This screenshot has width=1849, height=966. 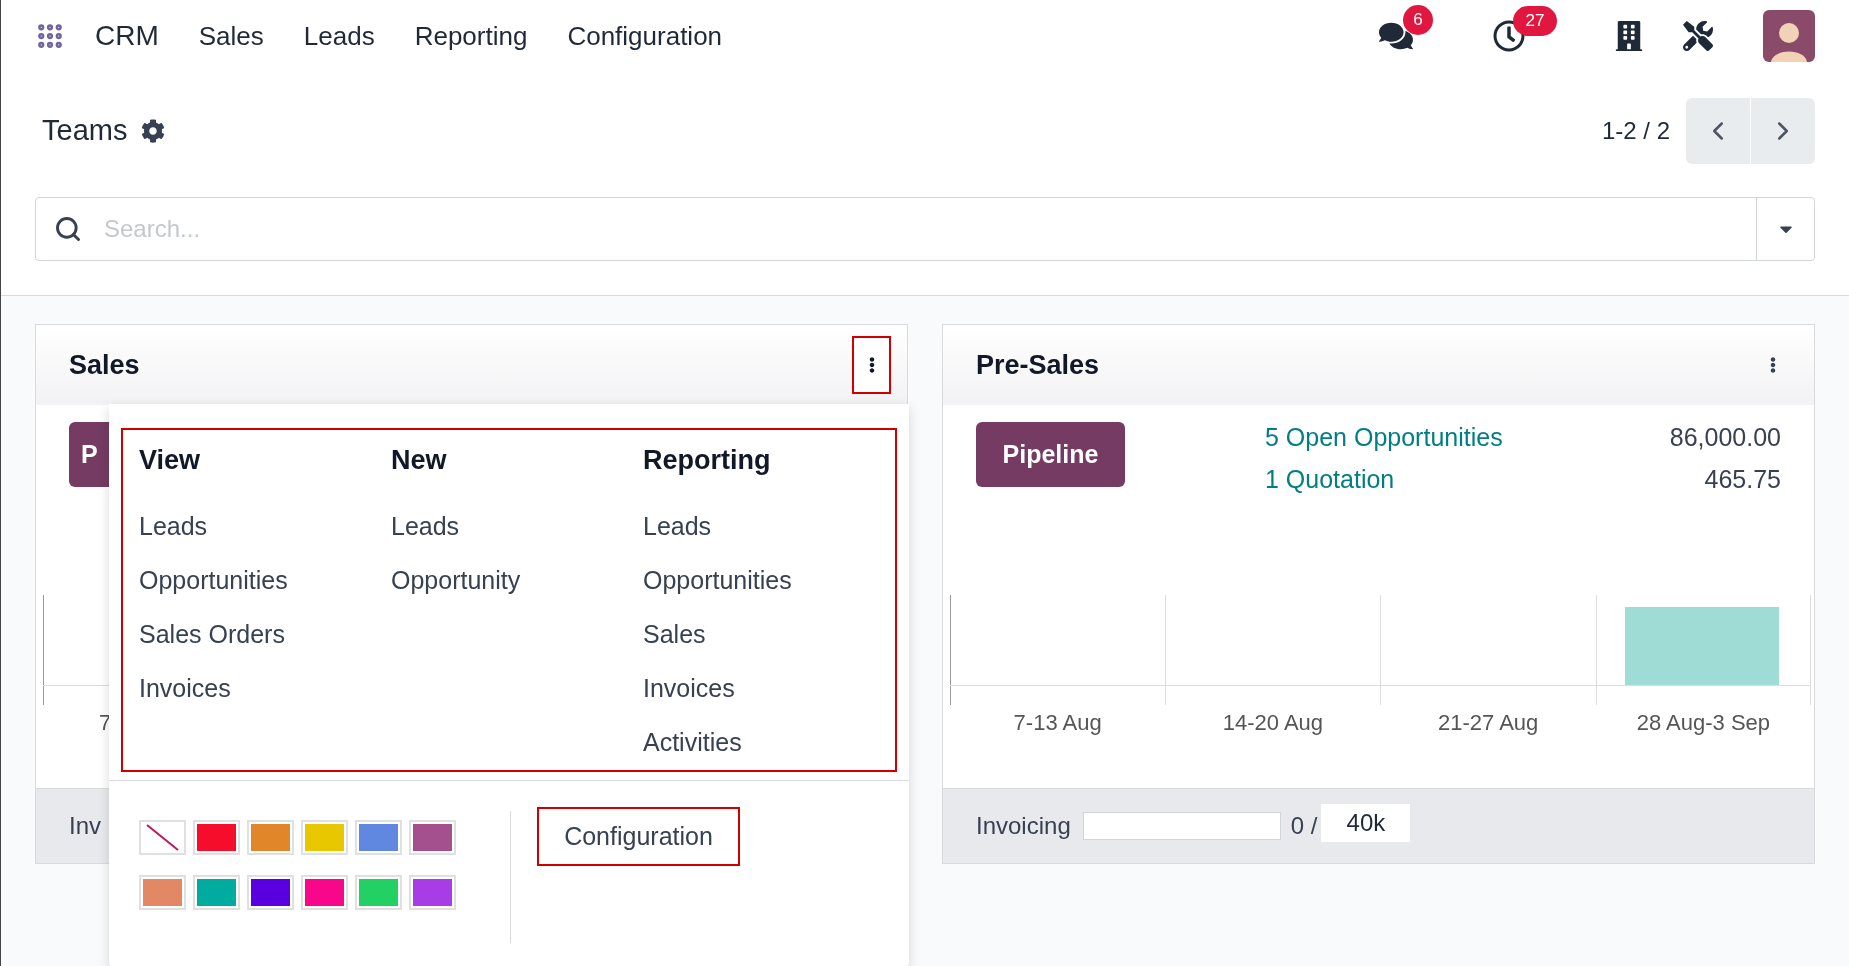 What do you see at coordinates (1635, 131) in the screenshot?
I see `pager-value: 1-2 / 2` at bounding box center [1635, 131].